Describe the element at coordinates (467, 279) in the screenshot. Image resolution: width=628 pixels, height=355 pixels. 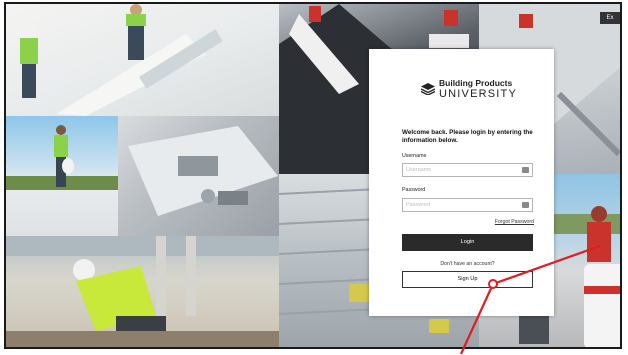
I see `signup-button: Sign Up` at that location.